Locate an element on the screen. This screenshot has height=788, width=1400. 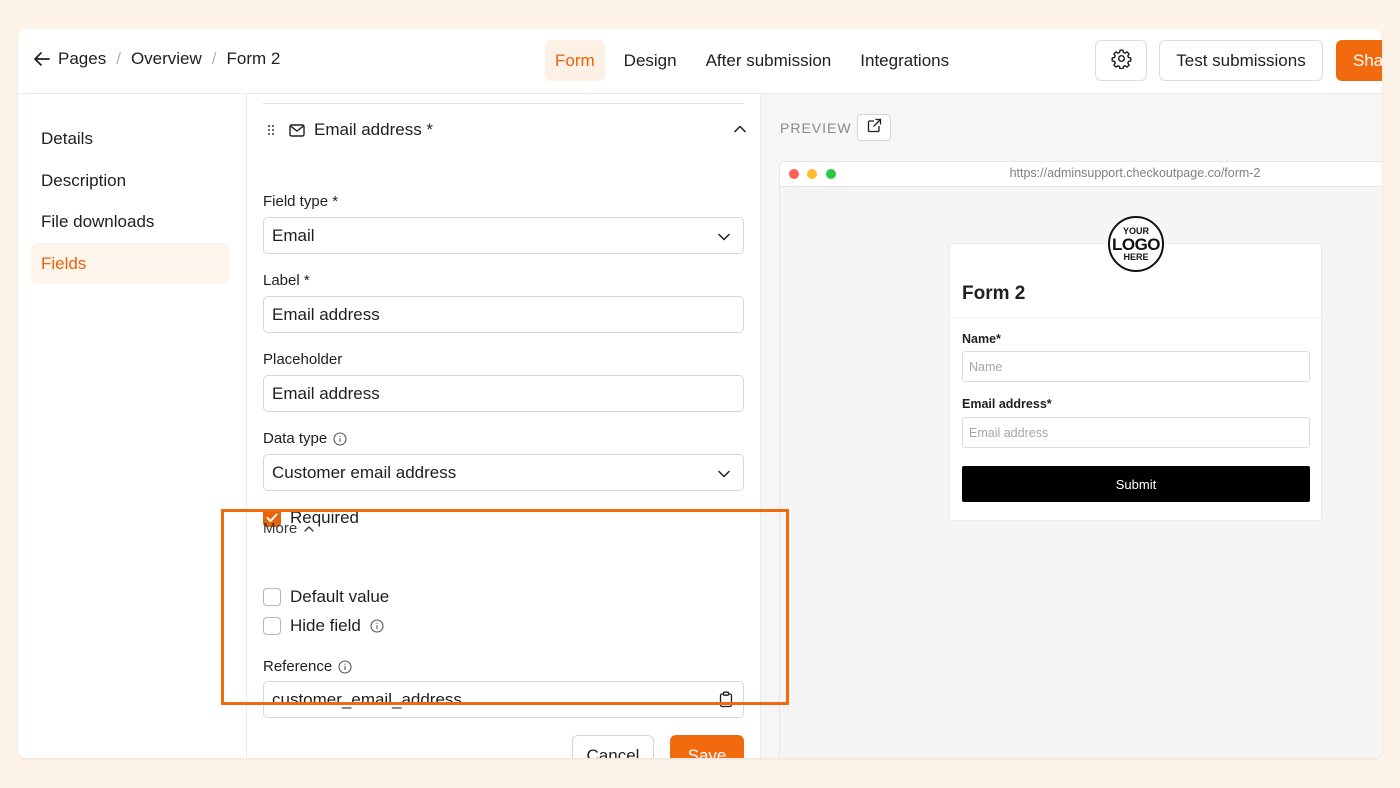
tab-form: Form is located at coordinates (575, 60).